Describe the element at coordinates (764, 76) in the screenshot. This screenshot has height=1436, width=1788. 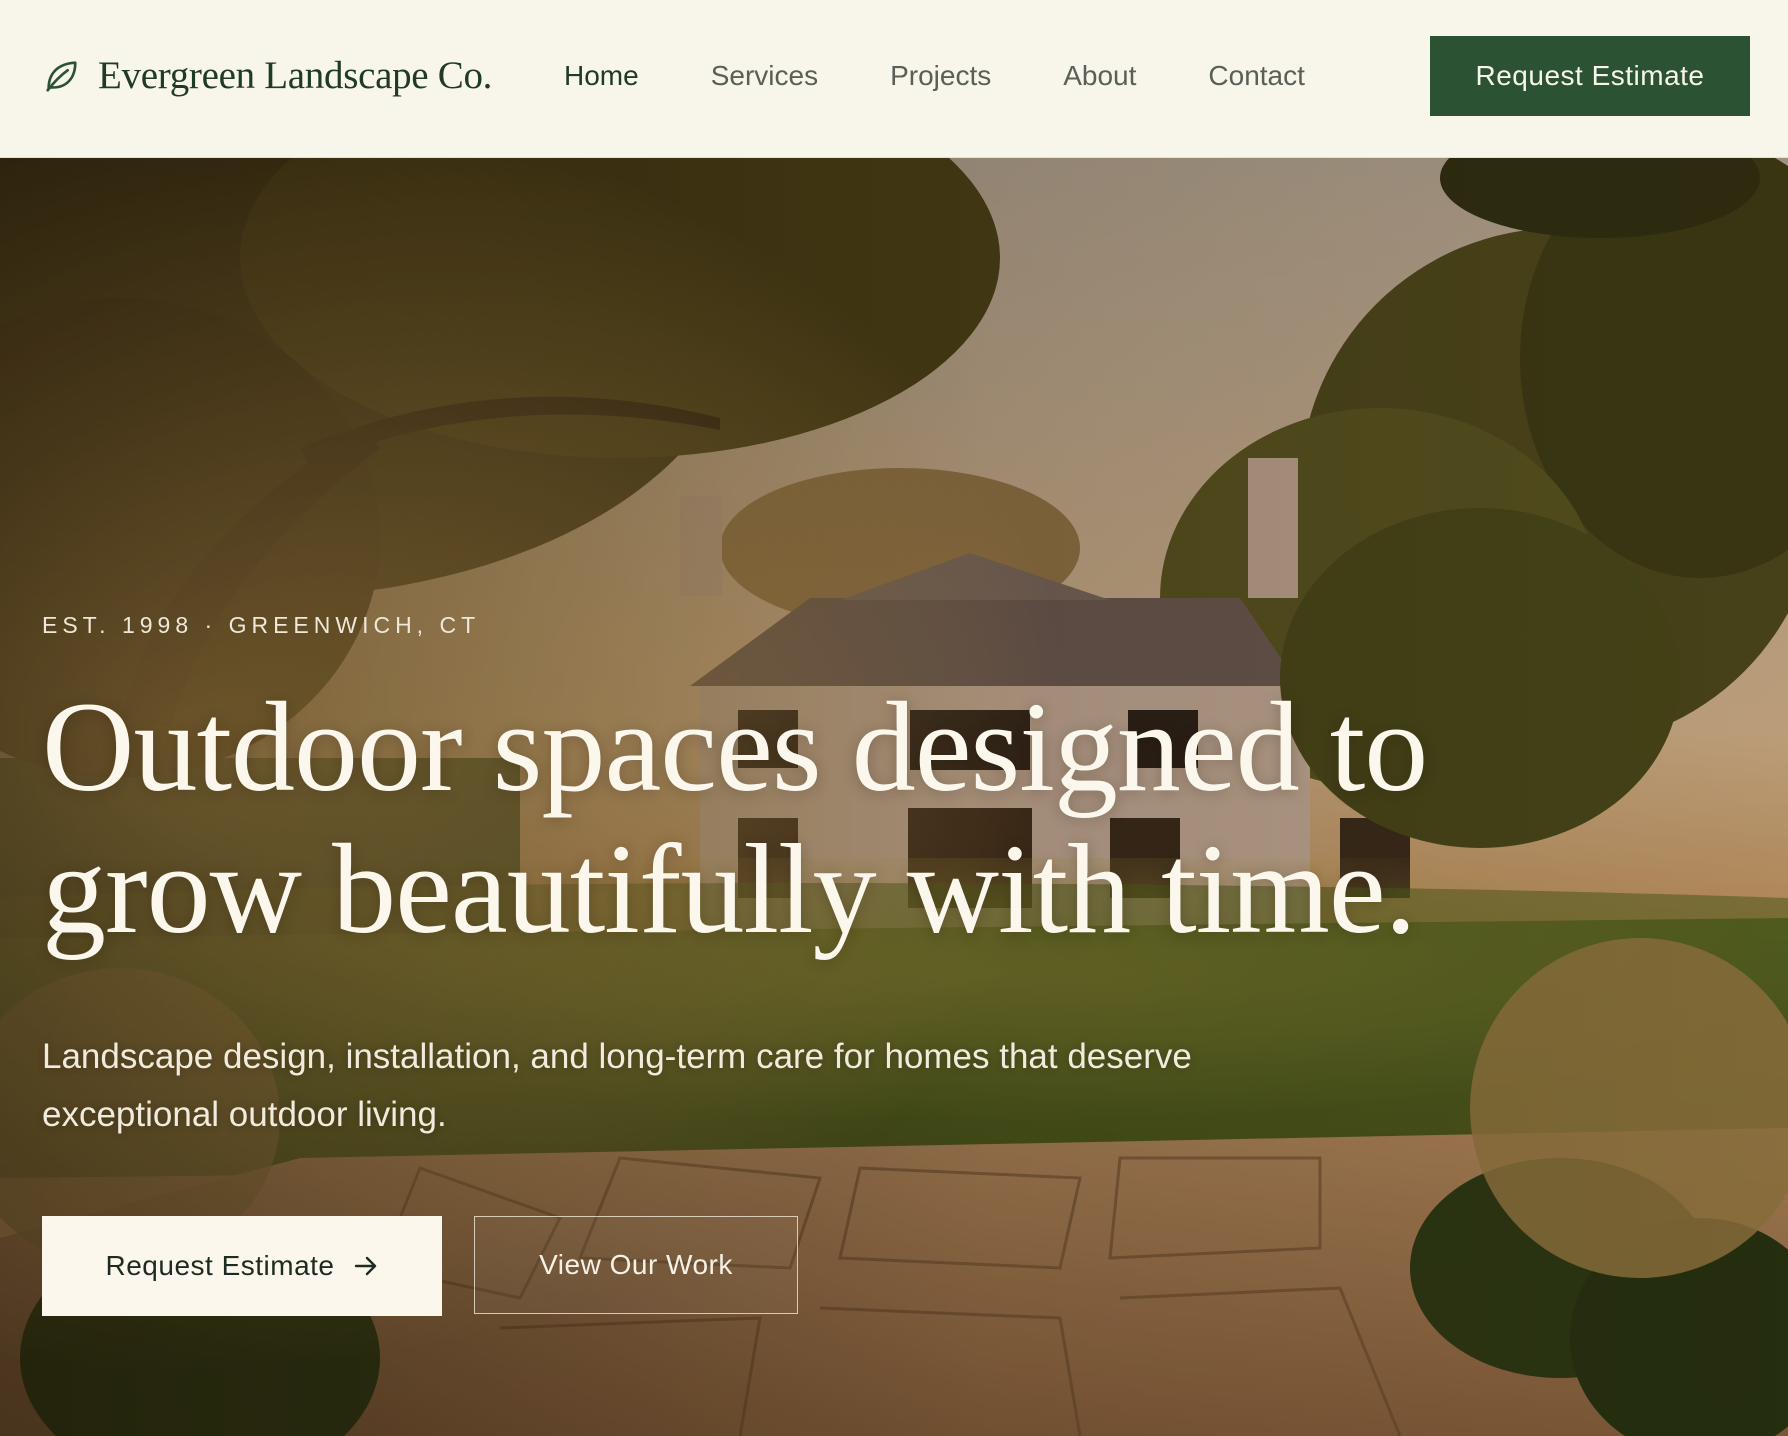
I see `nav-item-services: Services` at that location.